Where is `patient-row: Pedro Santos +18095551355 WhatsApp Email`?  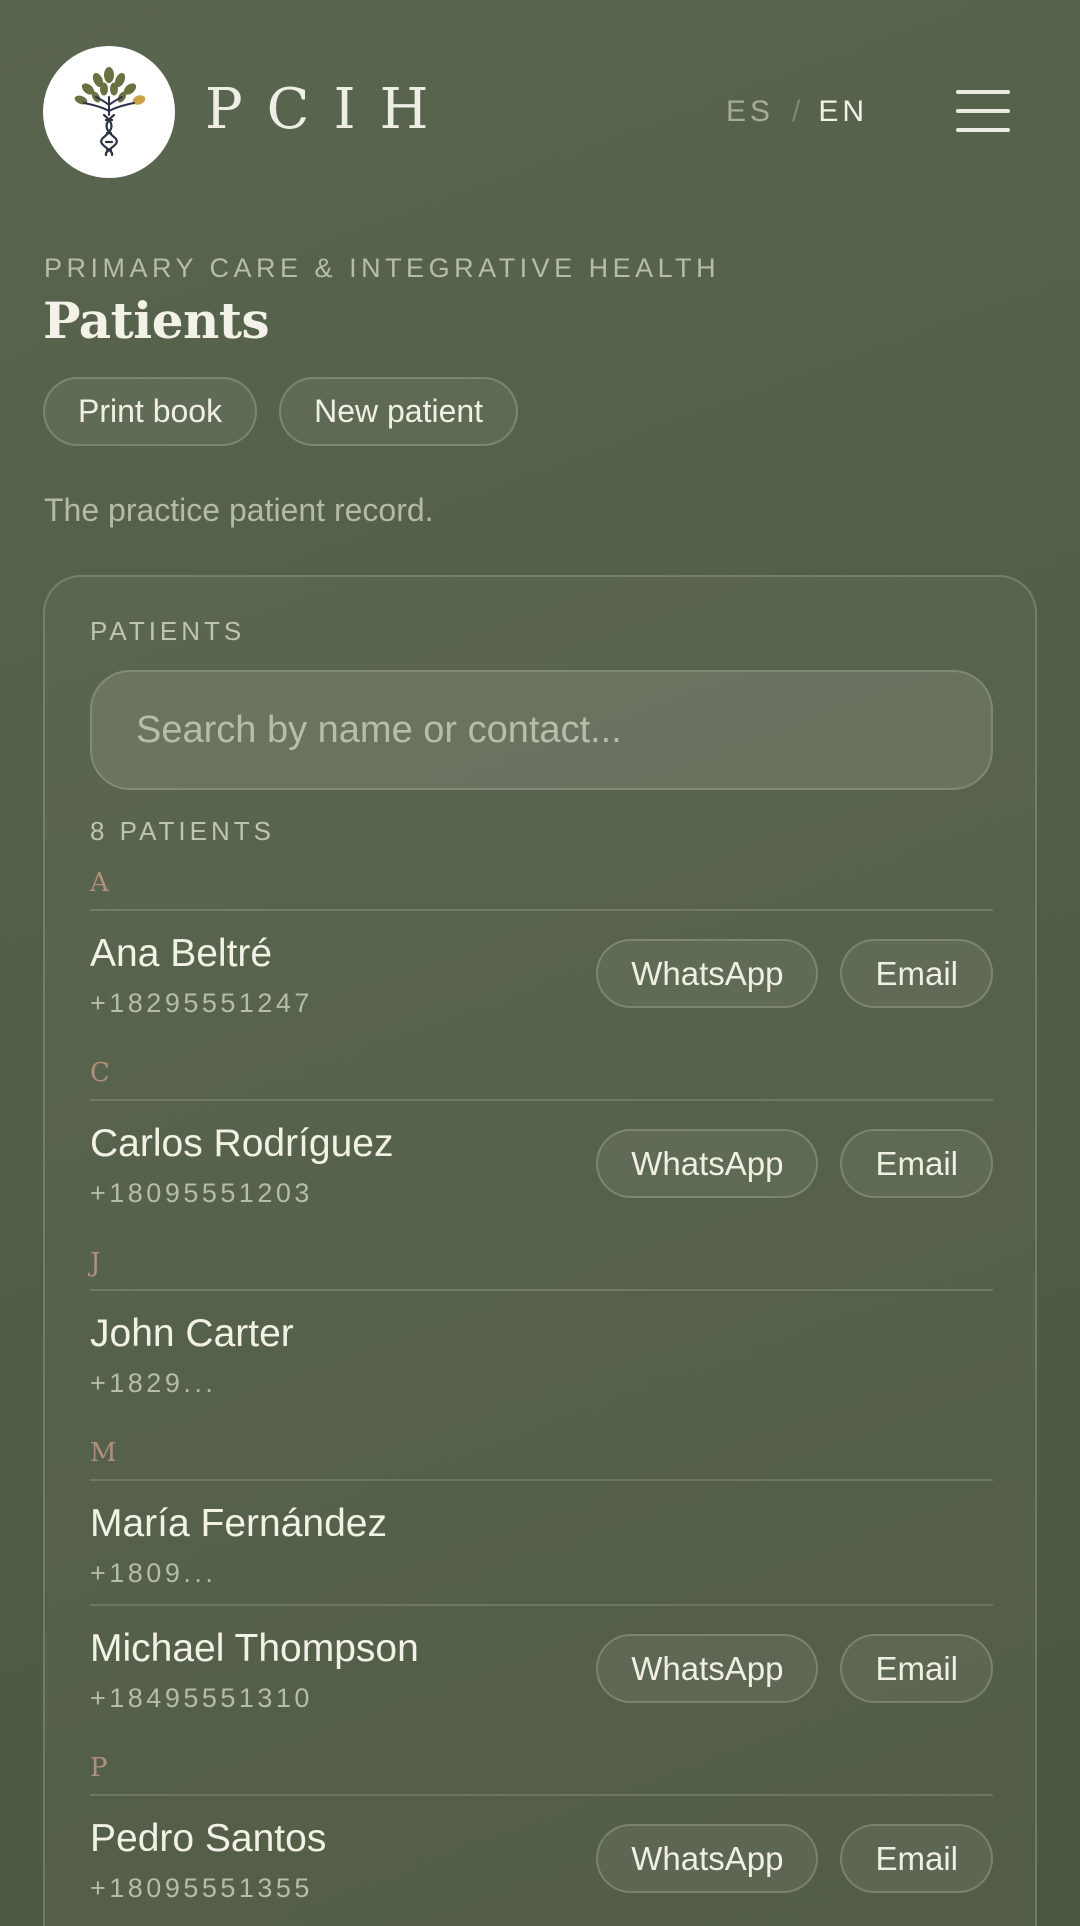 patient-row: Pedro Santos +18095551355 WhatsApp Email is located at coordinates (541, 1861).